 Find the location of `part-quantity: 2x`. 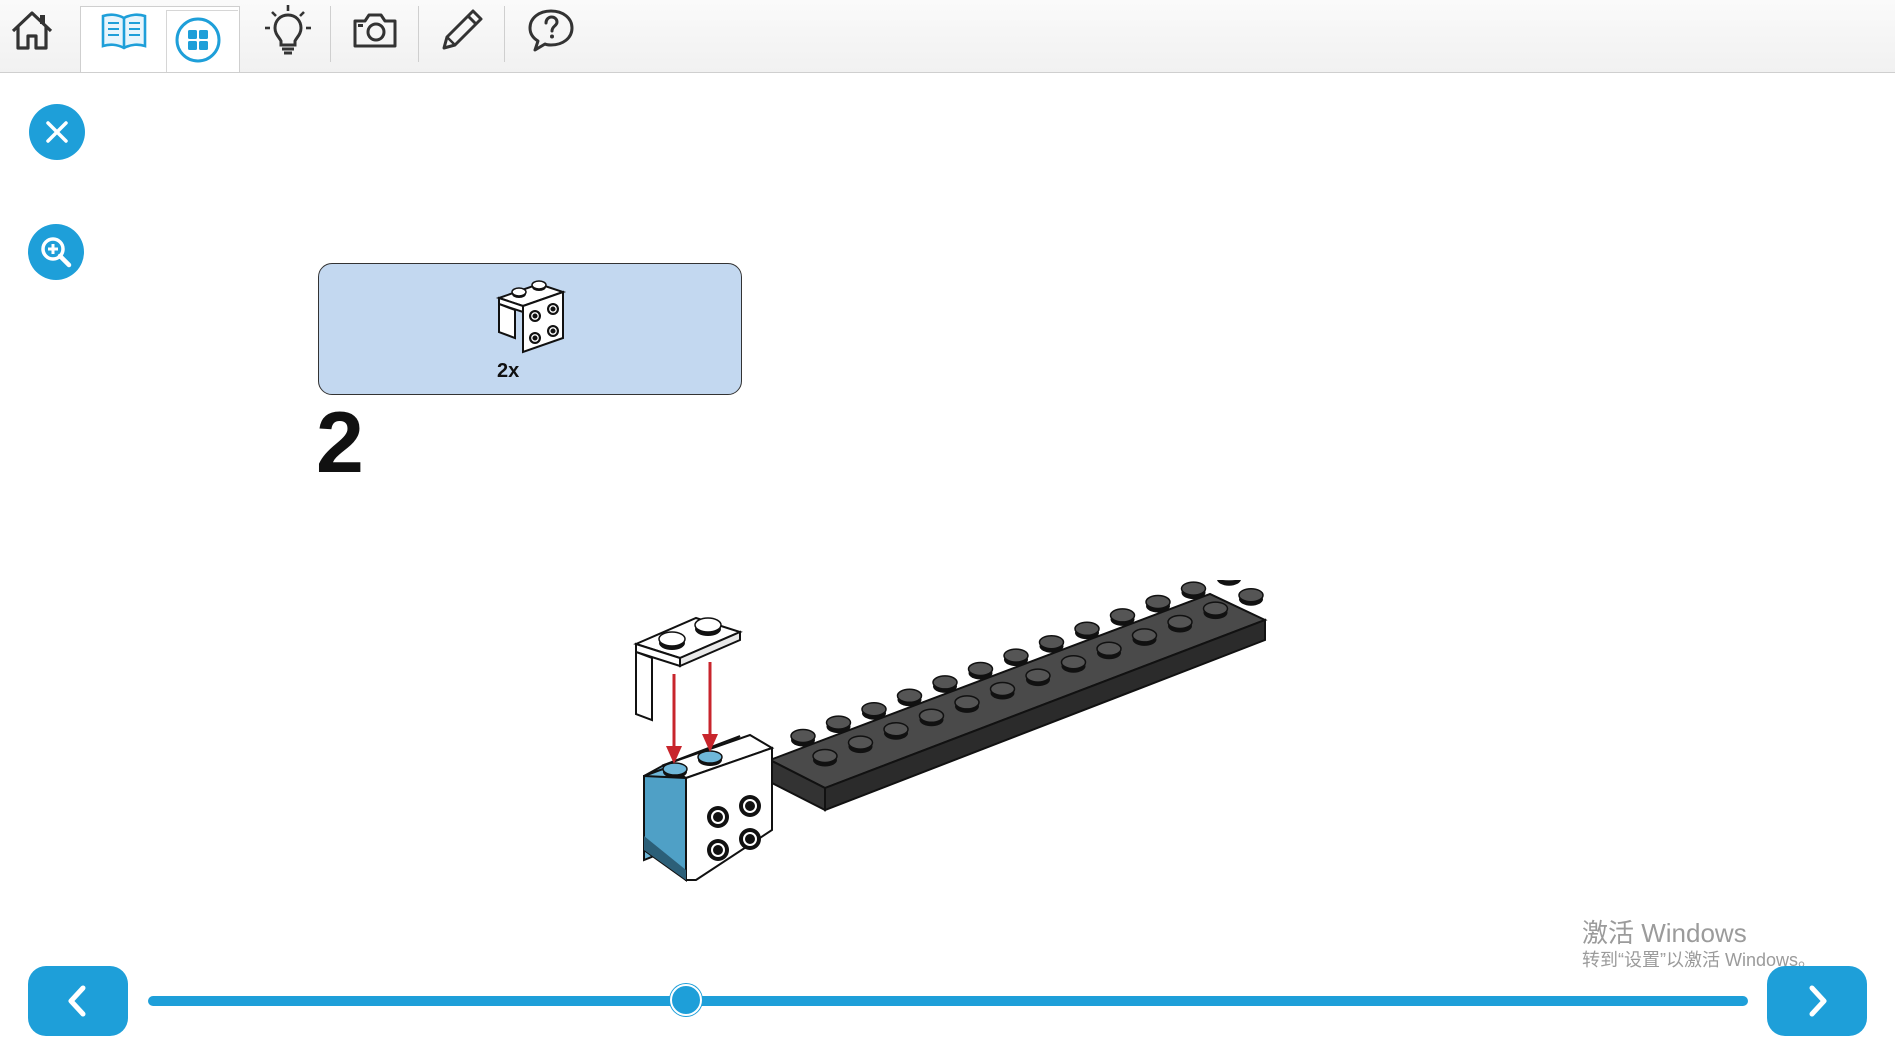

part-quantity: 2x is located at coordinates (508, 371).